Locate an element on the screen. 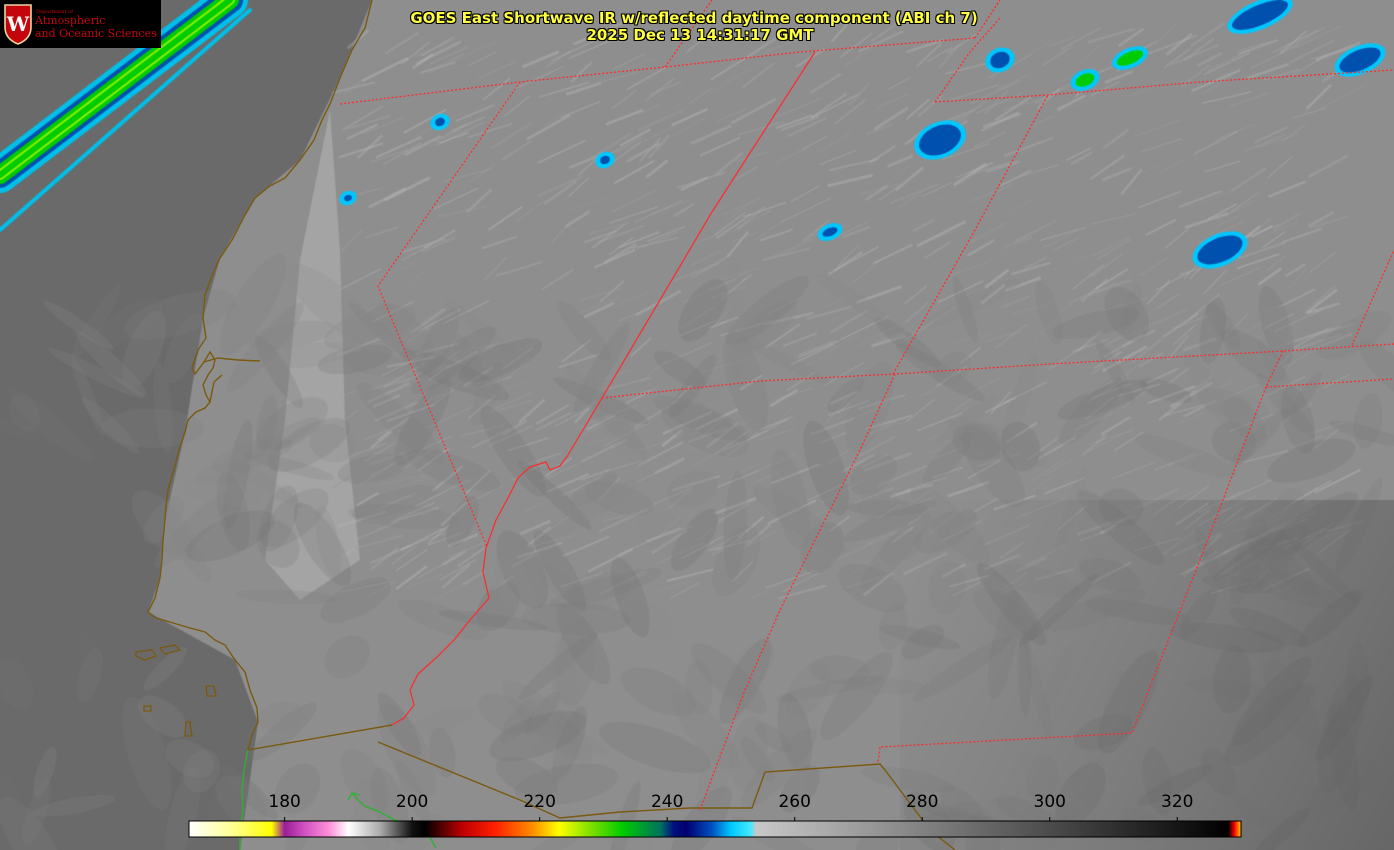  colorbar-tick-label: 220 is located at coordinates (539, 802).